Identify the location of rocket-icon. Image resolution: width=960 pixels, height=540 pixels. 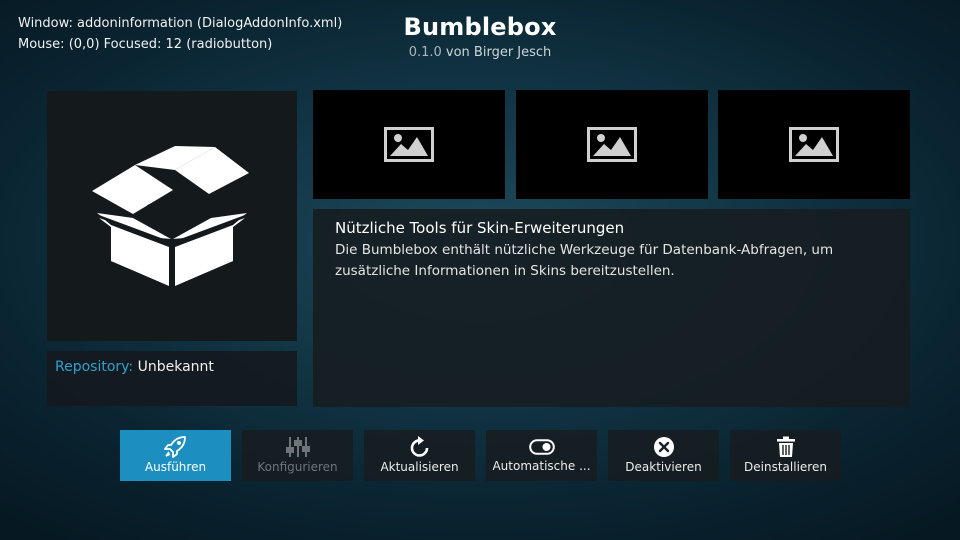
(174, 447).